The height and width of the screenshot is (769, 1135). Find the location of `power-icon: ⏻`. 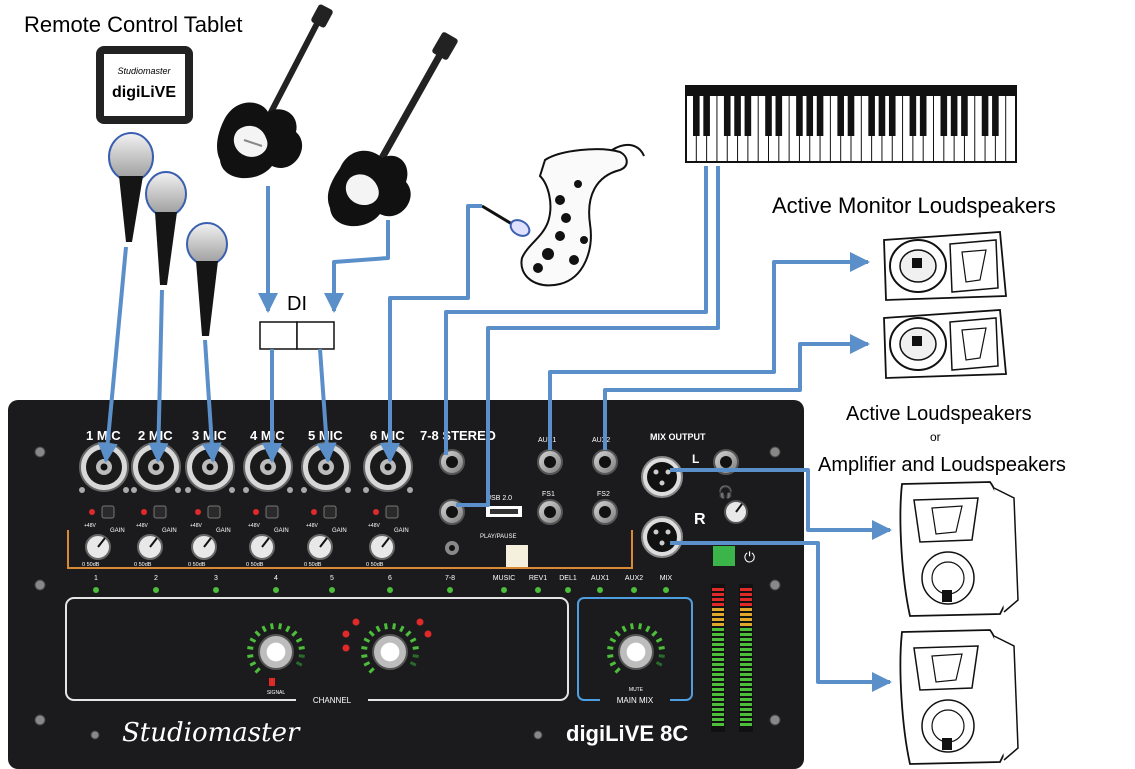

power-icon: ⏻ is located at coordinates (749, 557).